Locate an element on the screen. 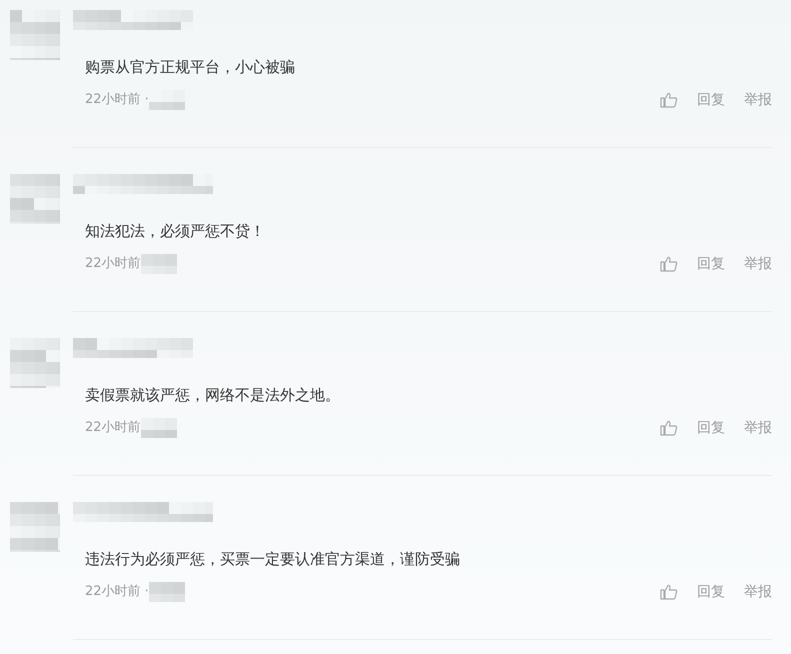 This screenshot has height=654, width=791. comment-text: 违法行为必须严惩，买票一定要认准官方渠道，谨防受骗 is located at coordinates (273, 559).